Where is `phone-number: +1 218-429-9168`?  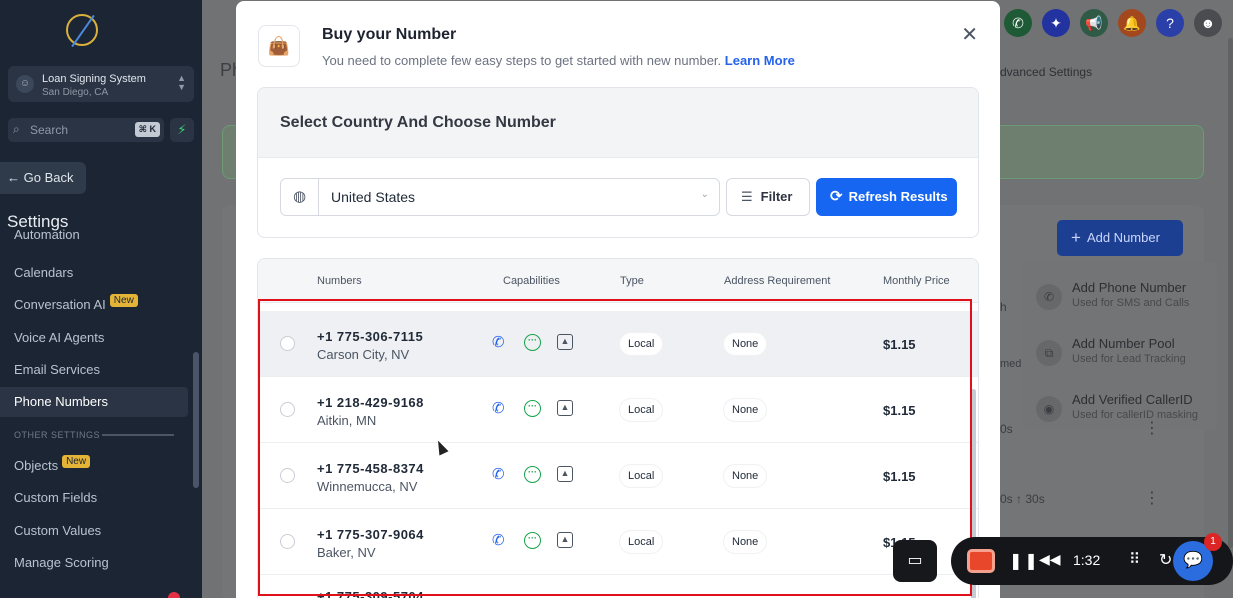 phone-number: +1 218-429-9168 is located at coordinates (370, 402).